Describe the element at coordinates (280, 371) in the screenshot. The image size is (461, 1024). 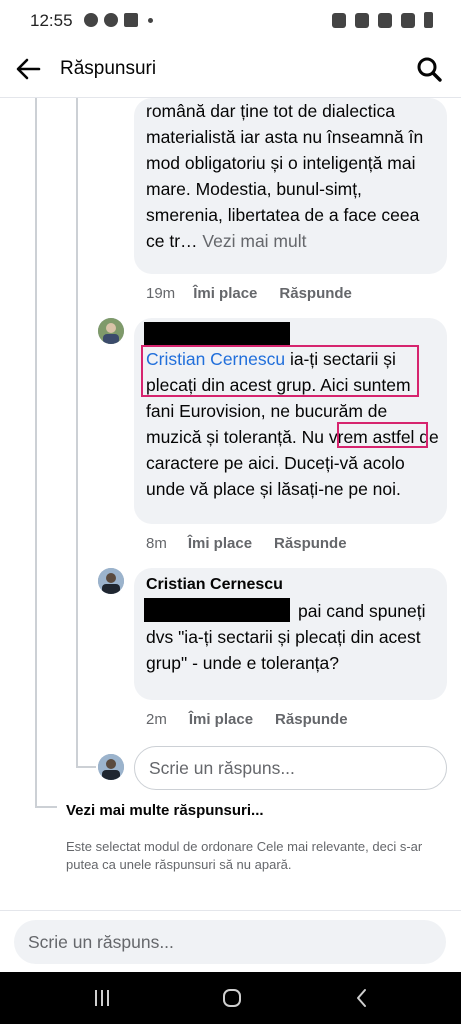
I see `highlight-box-mention` at that location.